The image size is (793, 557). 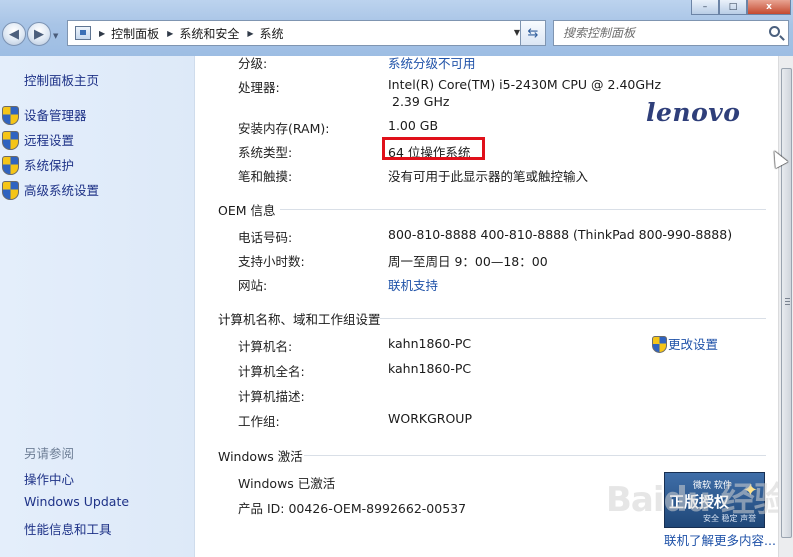 I want to click on activation-section-title: Windows 激活, so click(x=260, y=456).